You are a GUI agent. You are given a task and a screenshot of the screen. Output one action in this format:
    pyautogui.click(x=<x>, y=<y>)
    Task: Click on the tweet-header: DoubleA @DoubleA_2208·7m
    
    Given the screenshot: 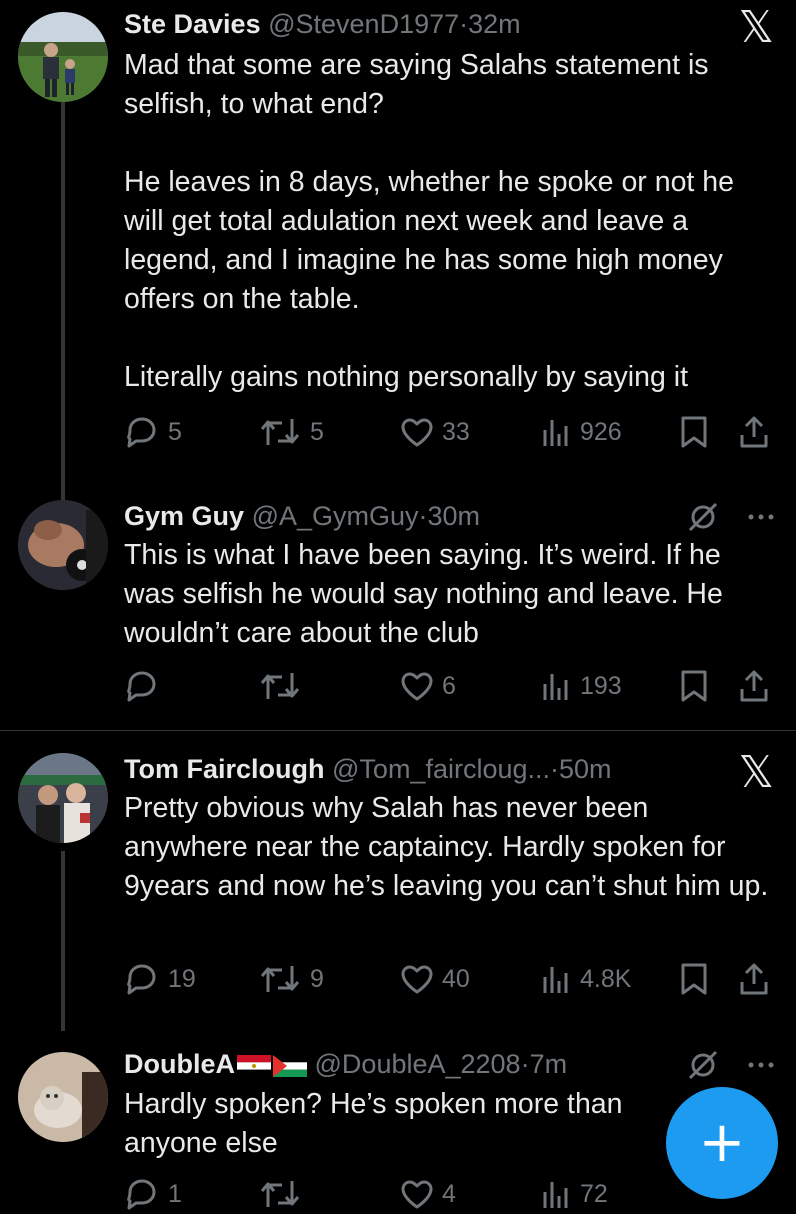 What is the action you would take?
    pyautogui.click(x=450, y=1064)
    